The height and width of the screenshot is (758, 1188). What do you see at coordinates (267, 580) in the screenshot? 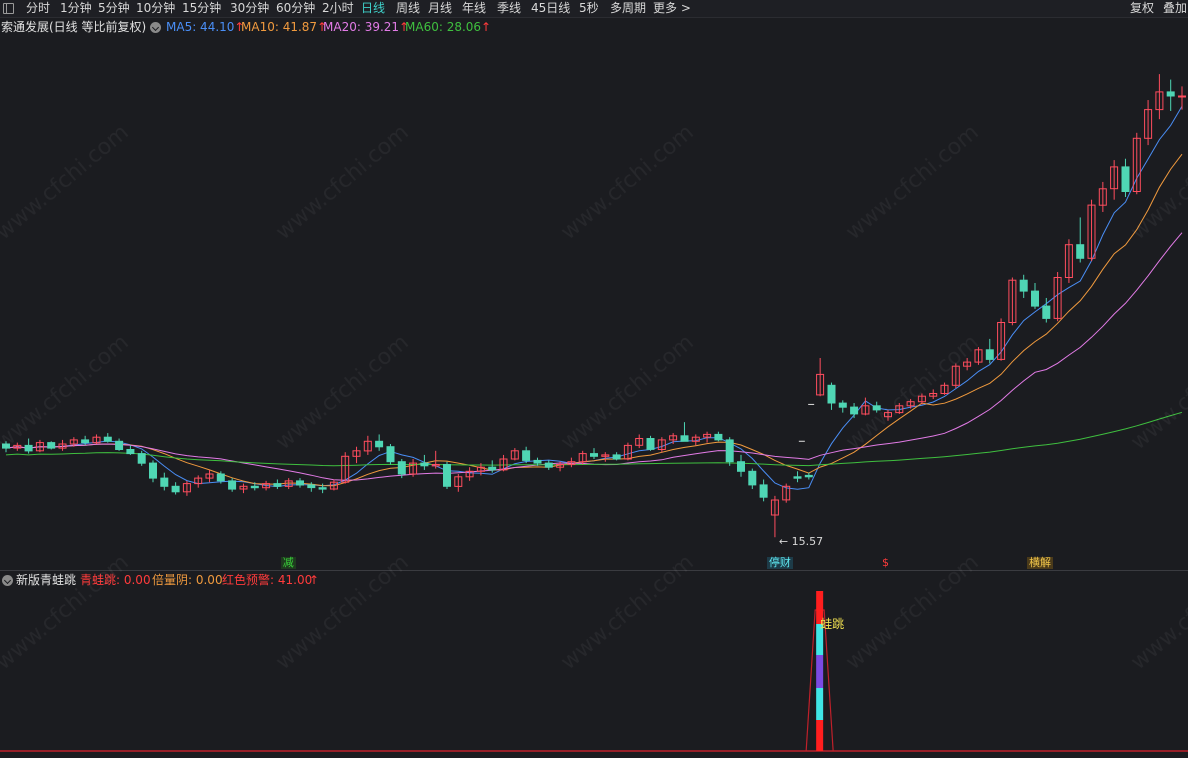
I see `indicator-item-2: 红色预警: 41.00` at bounding box center [267, 580].